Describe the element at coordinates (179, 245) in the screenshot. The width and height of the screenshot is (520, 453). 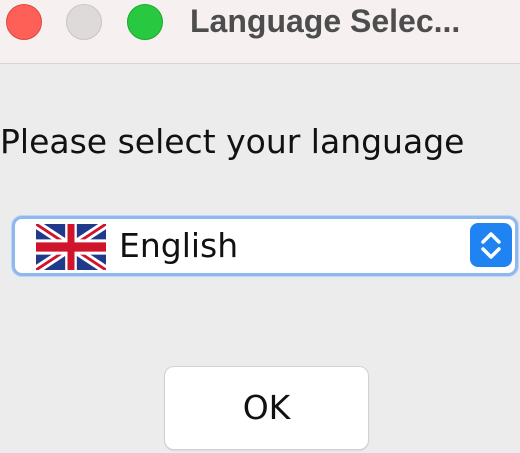
I see `selected-language: English` at that location.